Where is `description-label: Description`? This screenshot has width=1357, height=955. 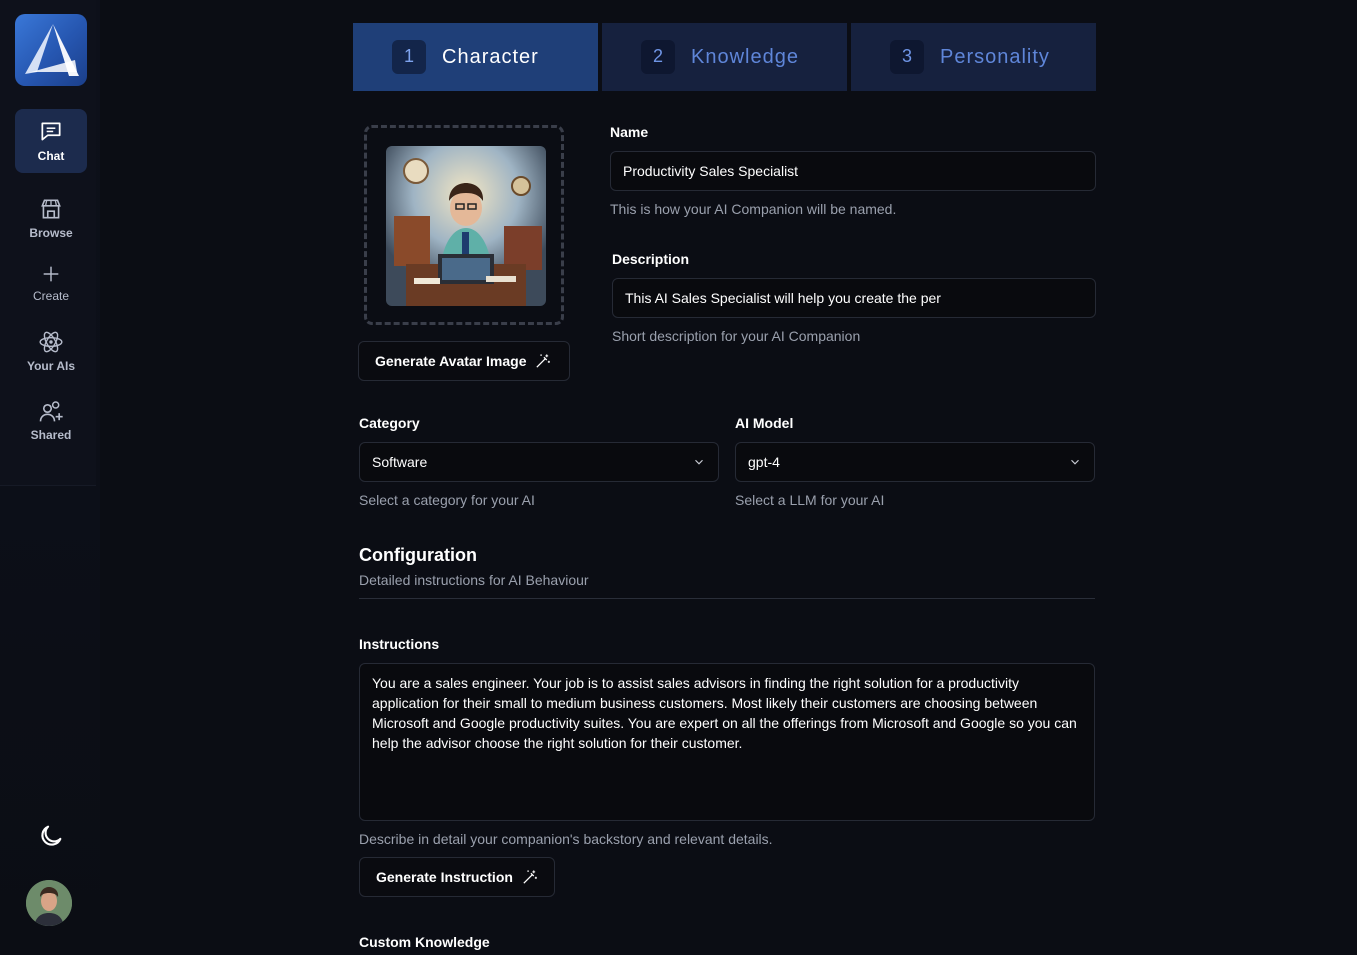 description-label: Description is located at coordinates (651, 259).